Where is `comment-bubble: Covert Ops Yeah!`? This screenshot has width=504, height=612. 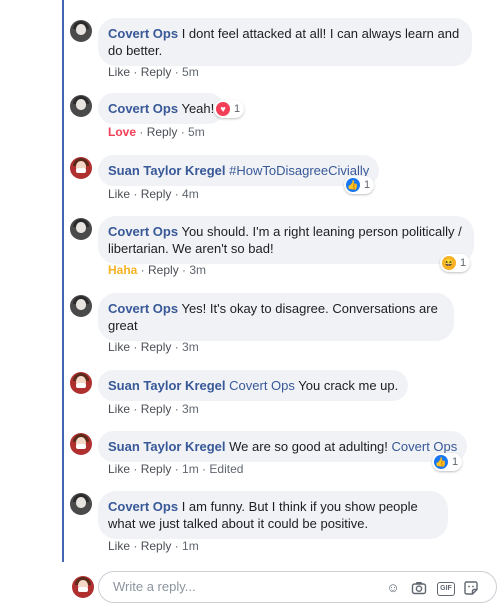
comment-bubble: Covert Ops Yeah! is located at coordinates (161, 108).